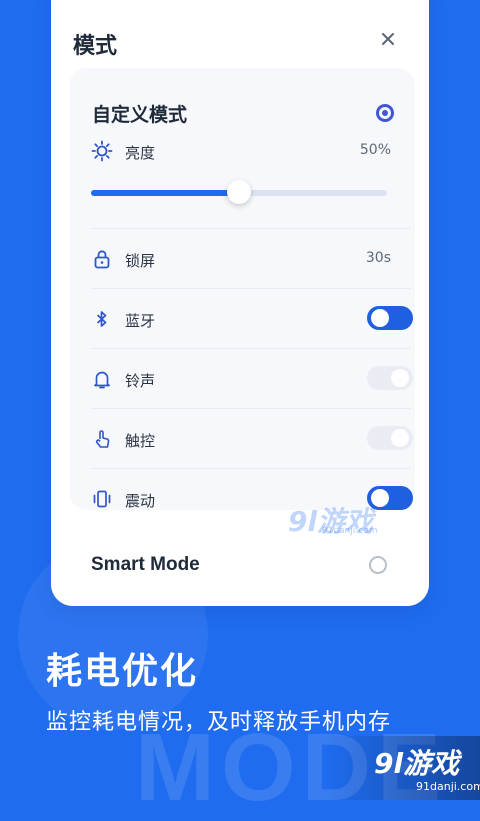  What do you see at coordinates (102, 499) in the screenshot?
I see `vibrate-icon` at bounding box center [102, 499].